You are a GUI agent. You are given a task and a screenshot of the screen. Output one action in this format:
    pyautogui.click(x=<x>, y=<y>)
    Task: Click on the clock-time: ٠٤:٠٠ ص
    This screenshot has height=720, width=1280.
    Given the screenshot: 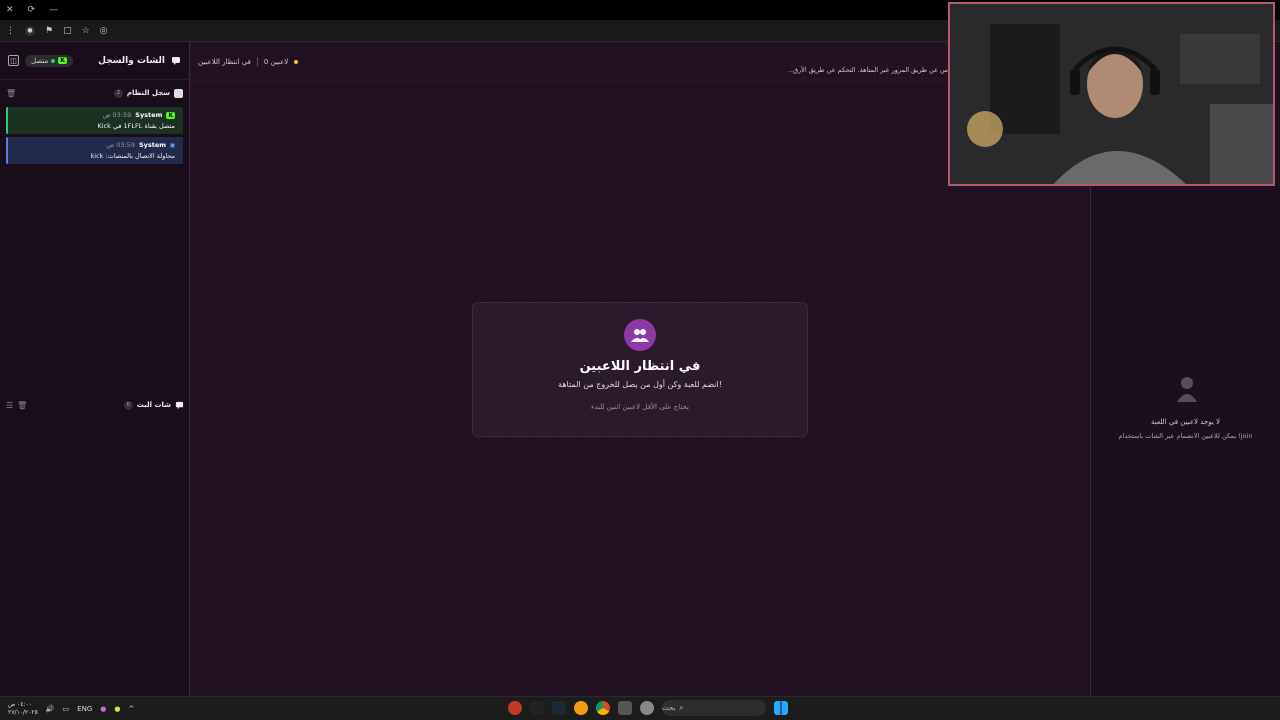 What is the action you would take?
    pyautogui.click(x=20, y=704)
    